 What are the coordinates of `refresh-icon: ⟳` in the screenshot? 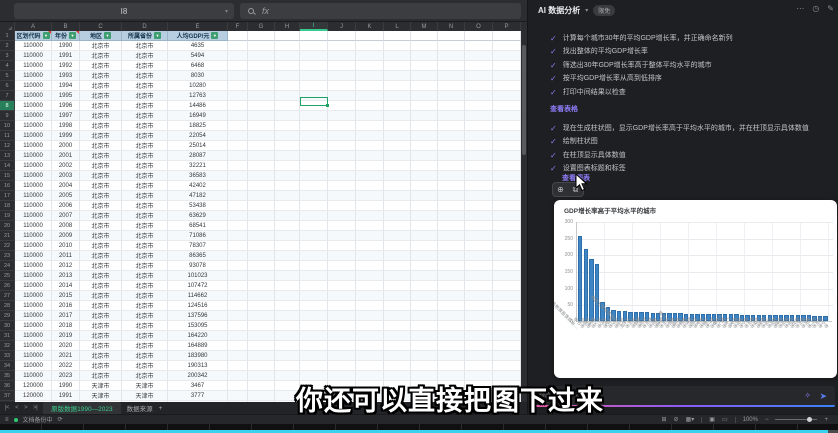 It's located at (60, 419).